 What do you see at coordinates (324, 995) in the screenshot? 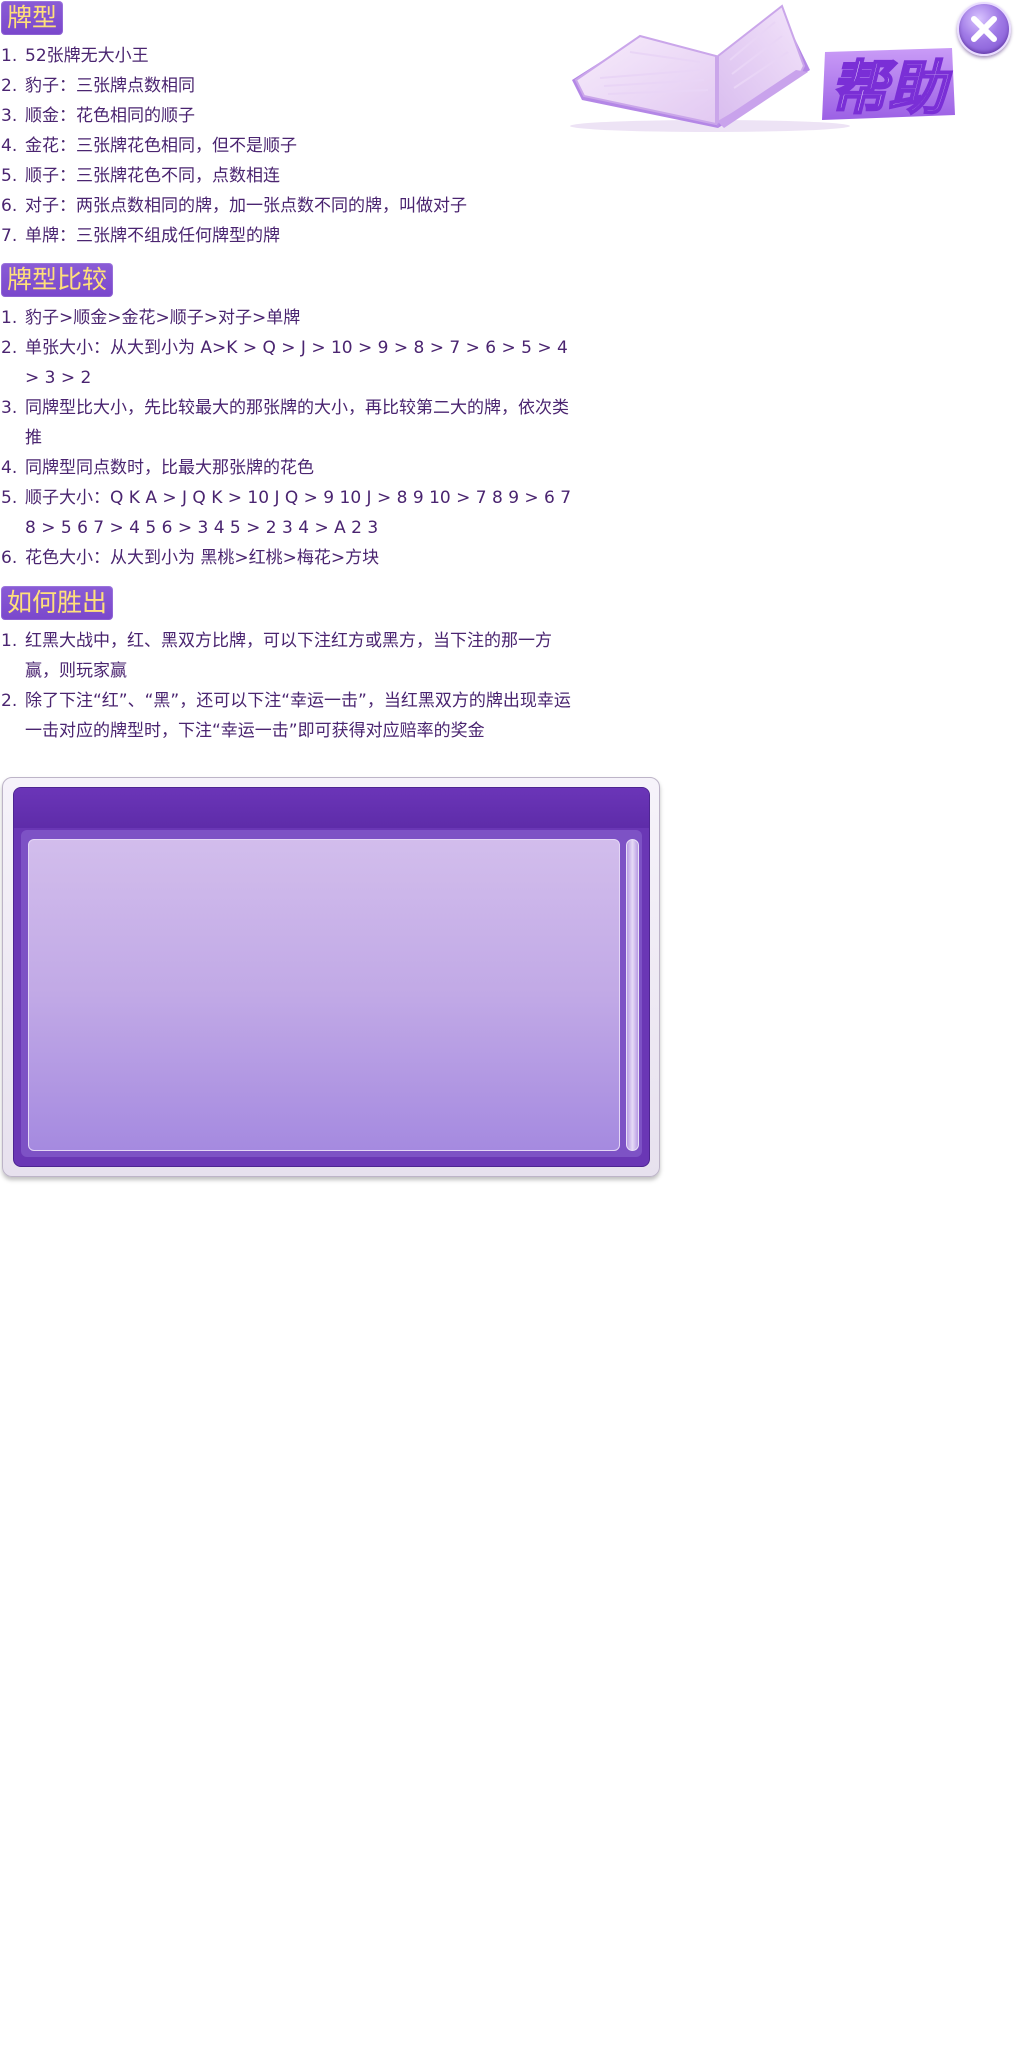
I see `panel-content-area` at bounding box center [324, 995].